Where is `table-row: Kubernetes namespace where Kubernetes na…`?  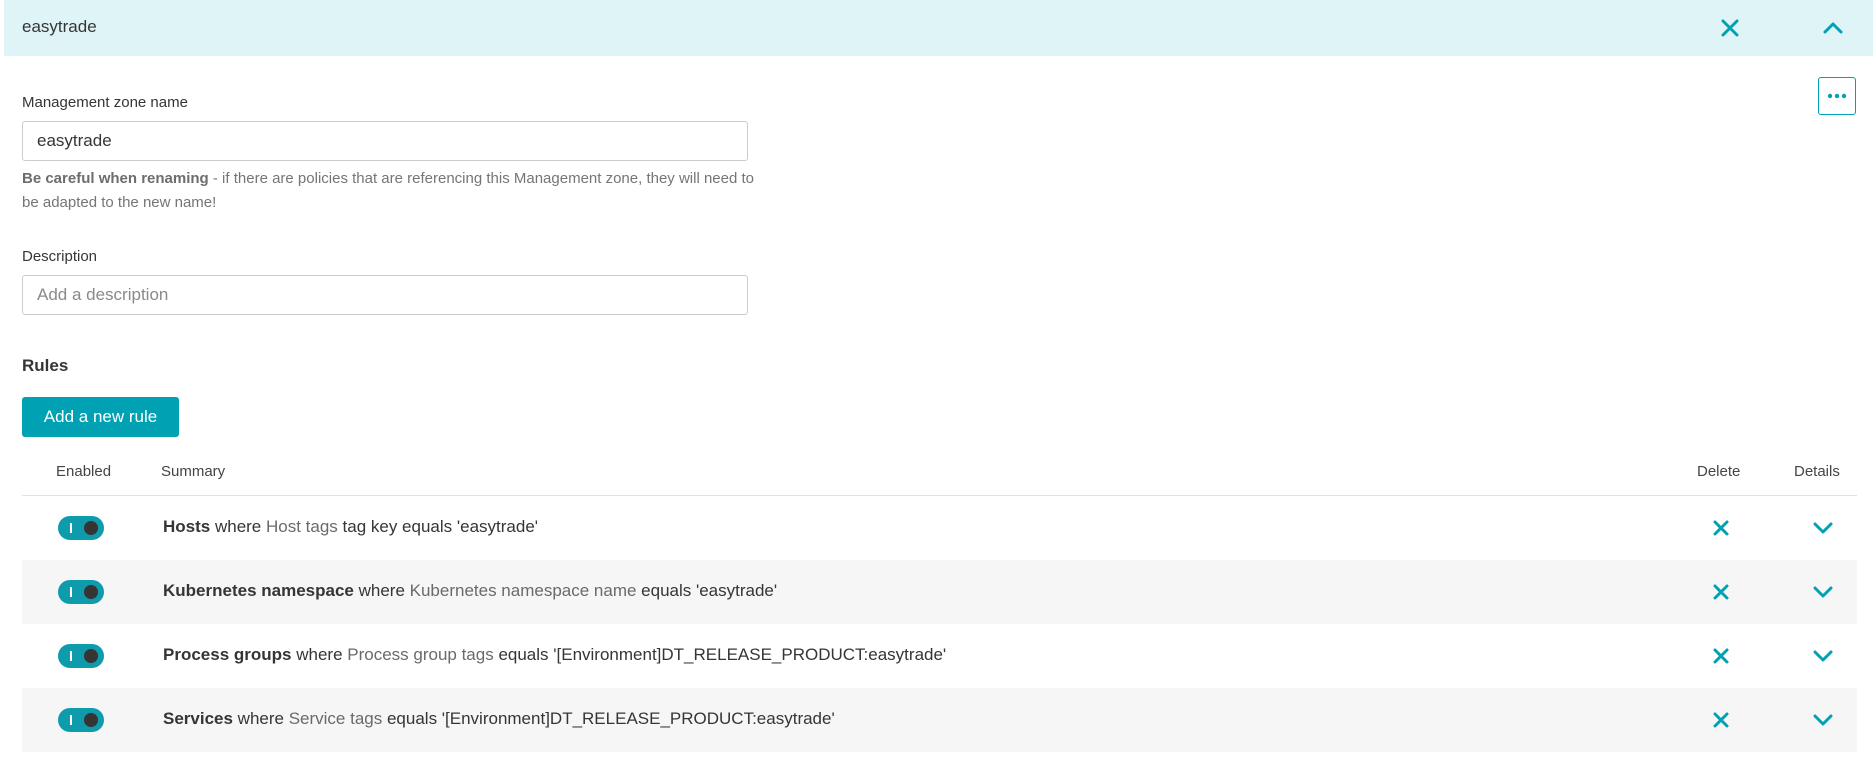
table-row: Kubernetes namespace where Kubernetes na… is located at coordinates (939, 592).